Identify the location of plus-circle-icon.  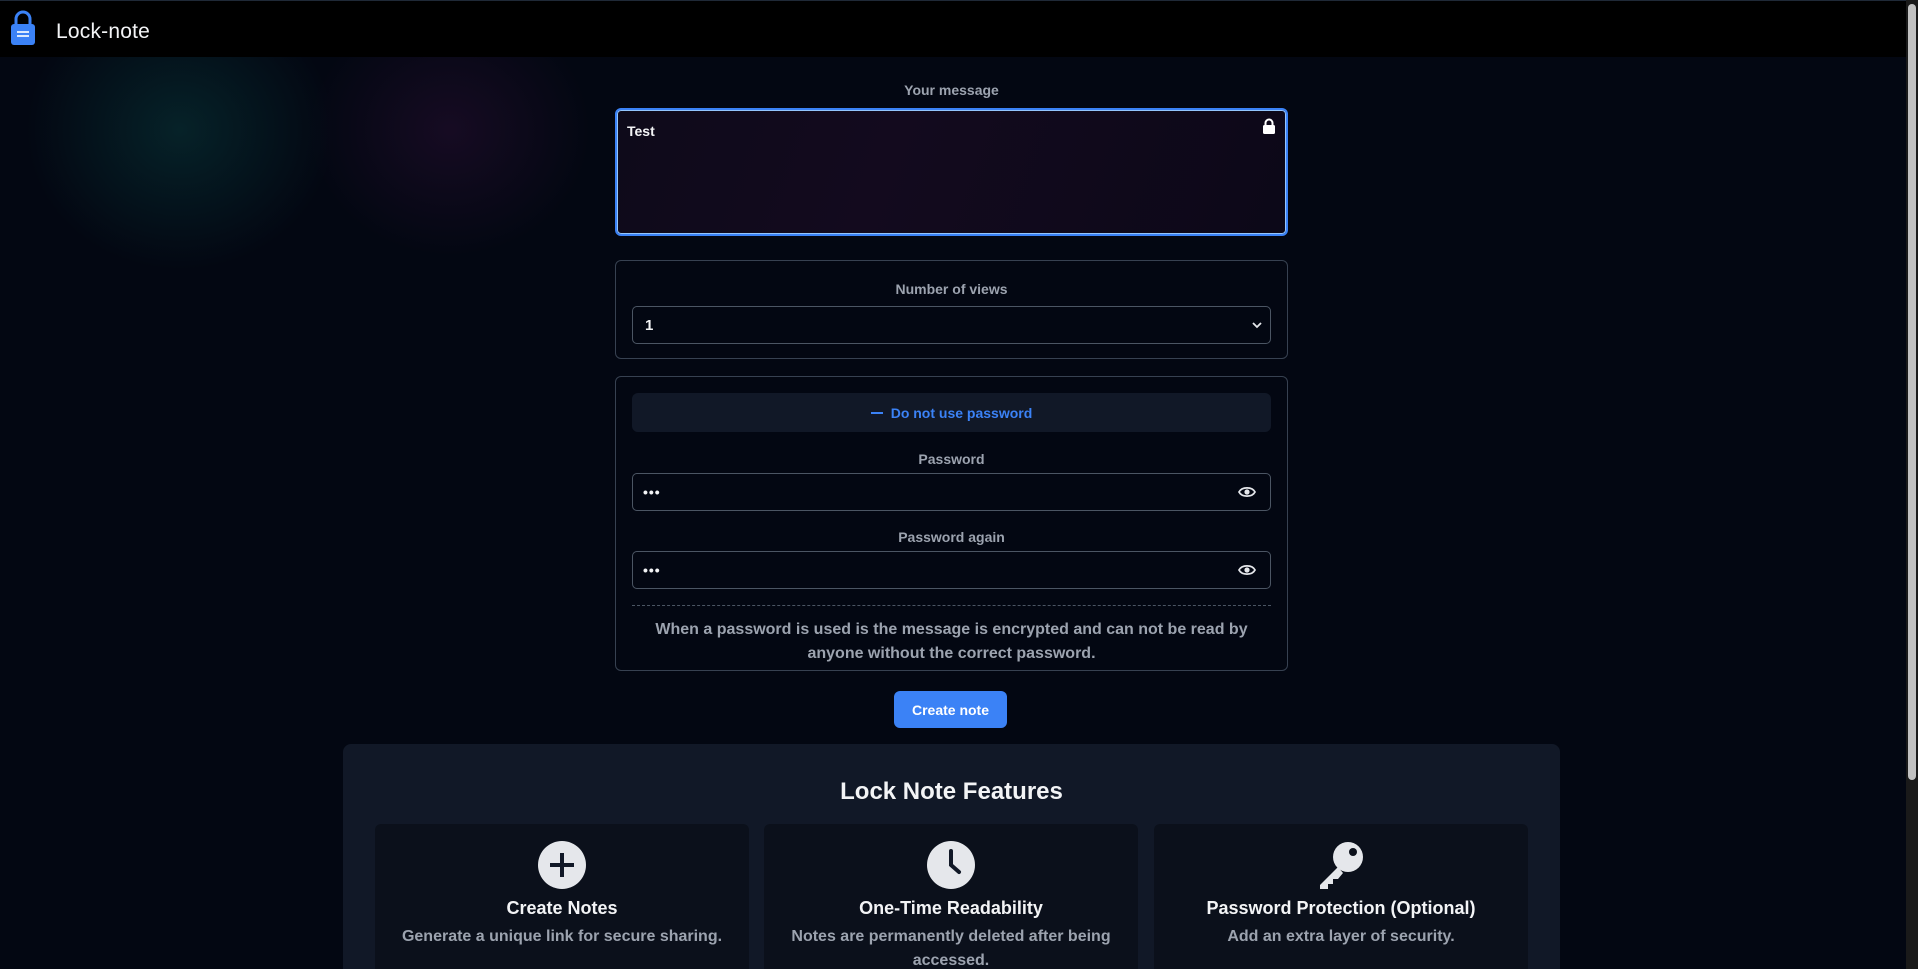
(562, 865).